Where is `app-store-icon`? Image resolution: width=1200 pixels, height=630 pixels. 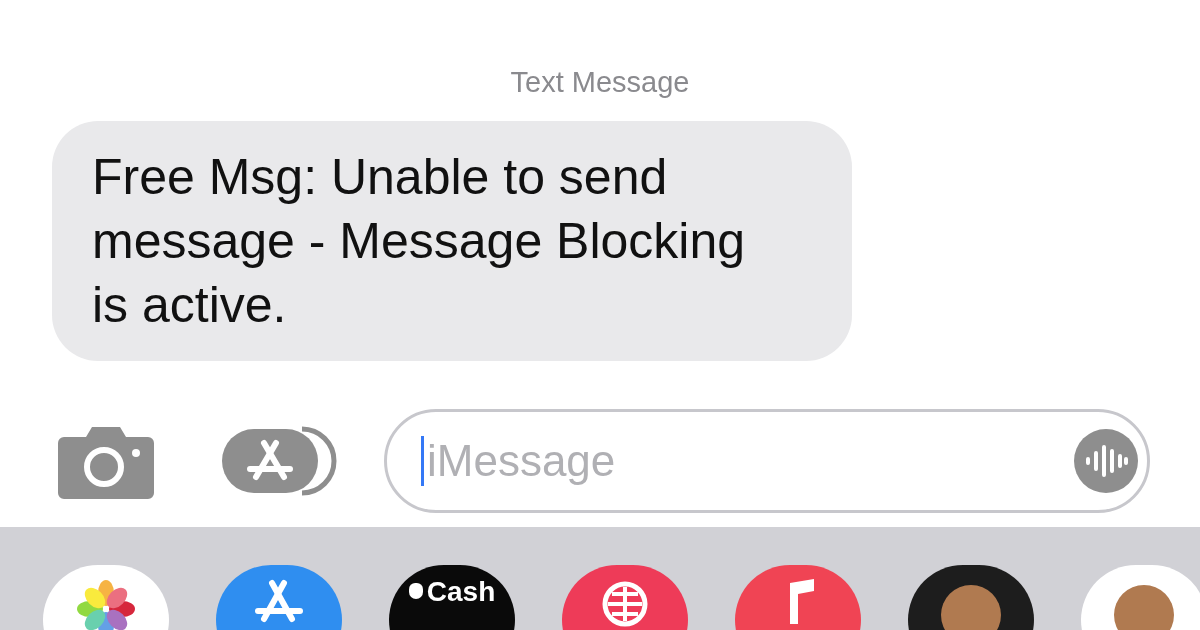
app-store-icon is located at coordinates (279, 601).